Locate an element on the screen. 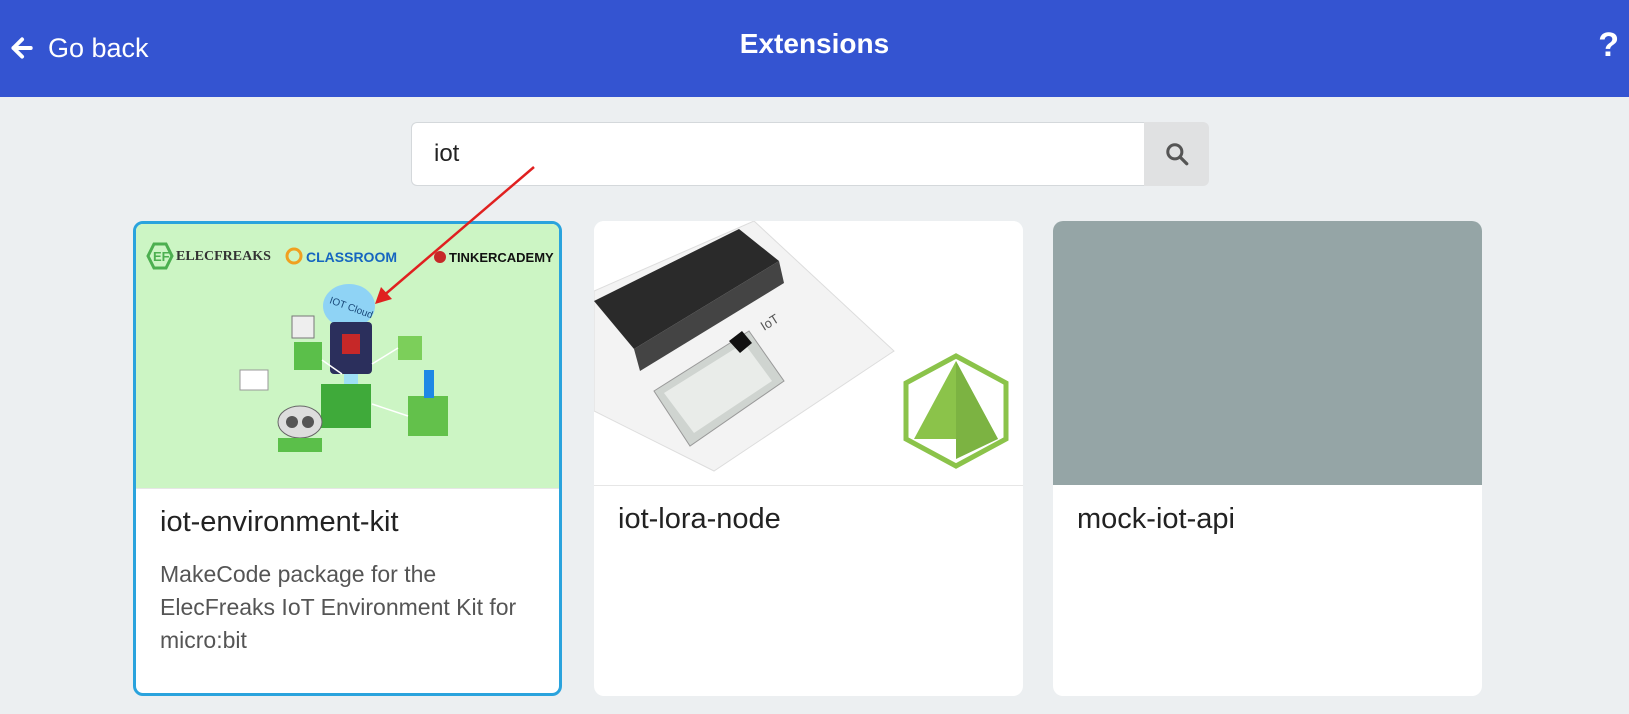  search-input is located at coordinates (777, 154).